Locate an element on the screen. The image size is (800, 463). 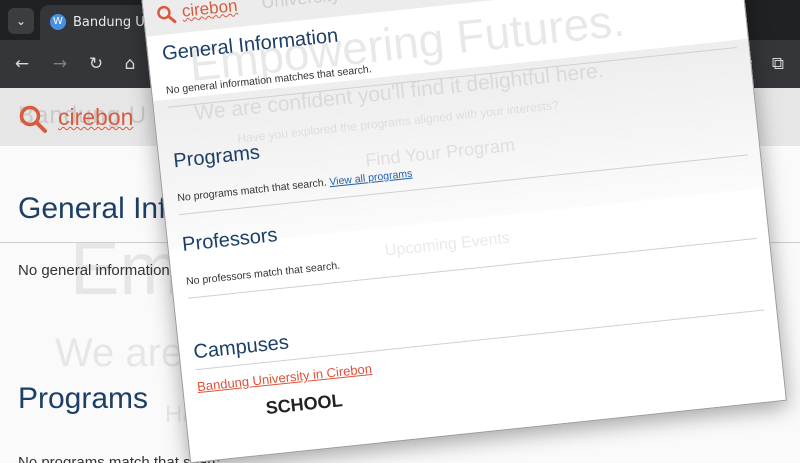
heading-campuses: Campuses is located at coordinates (241, 347).